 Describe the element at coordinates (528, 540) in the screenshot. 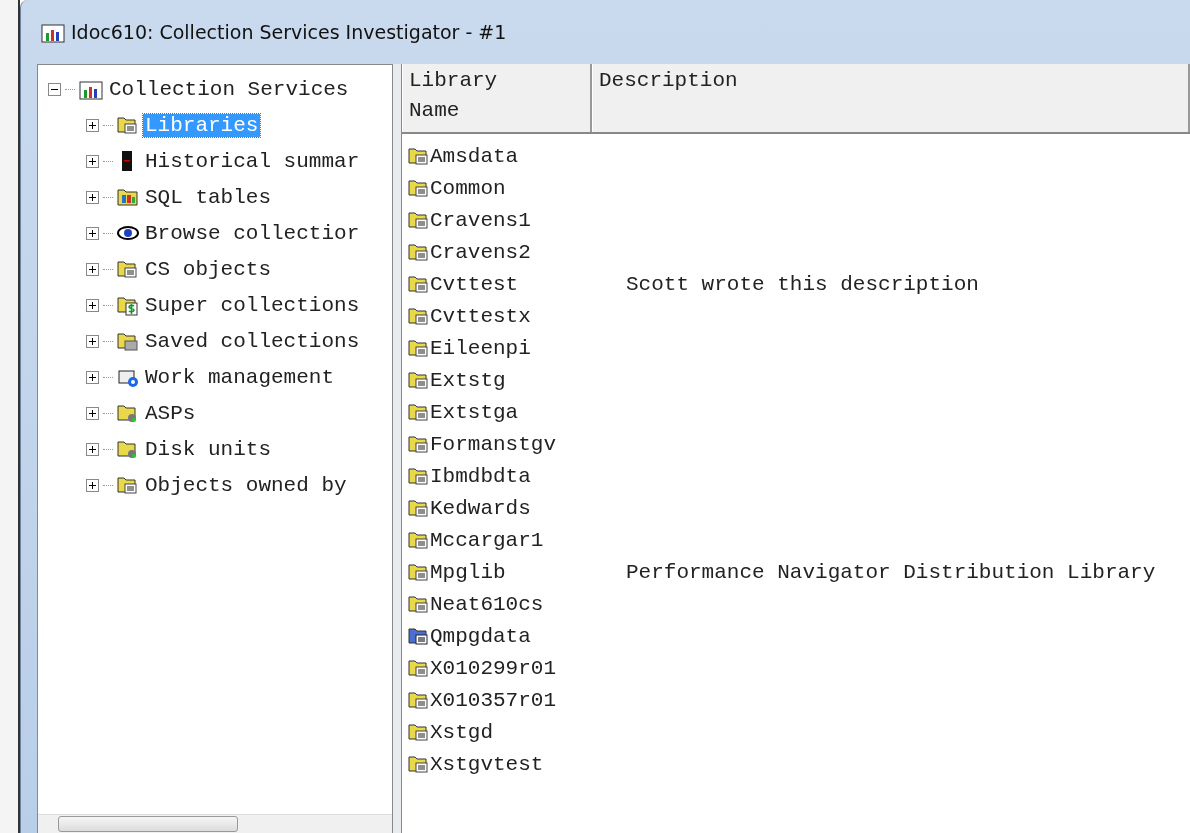

I see `library-name: Mccargar1` at that location.